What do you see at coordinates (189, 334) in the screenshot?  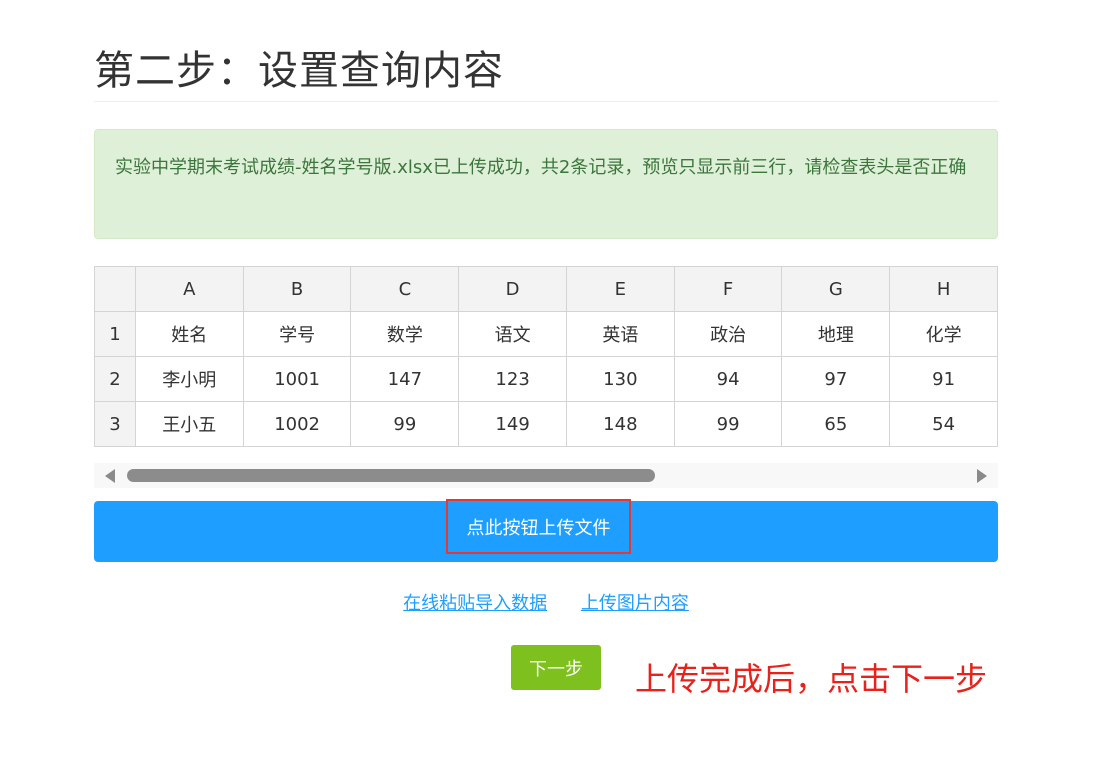 I see `table-cell: 姓名` at bounding box center [189, 334].